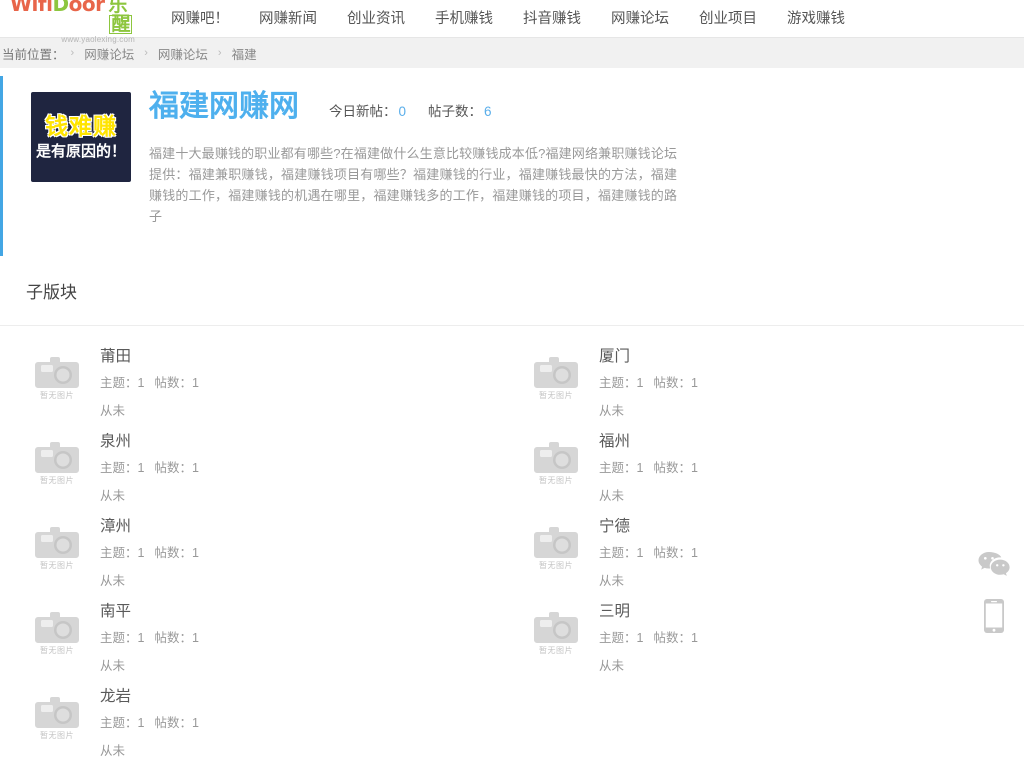 This screenshot has width=1024, height=768. Describe the element at coordinates (512, 325) in the screenshot. I see `section-divider` at that location.